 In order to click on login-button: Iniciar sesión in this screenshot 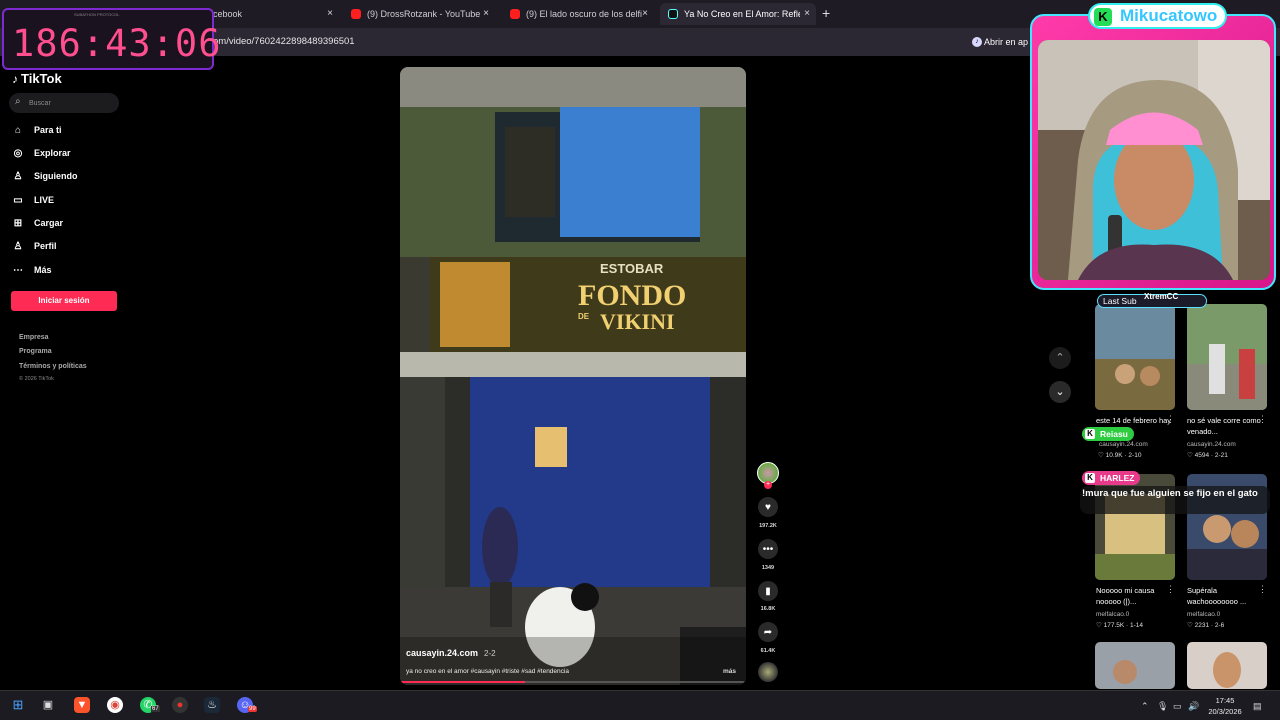, I will do `click(64, 301)`.